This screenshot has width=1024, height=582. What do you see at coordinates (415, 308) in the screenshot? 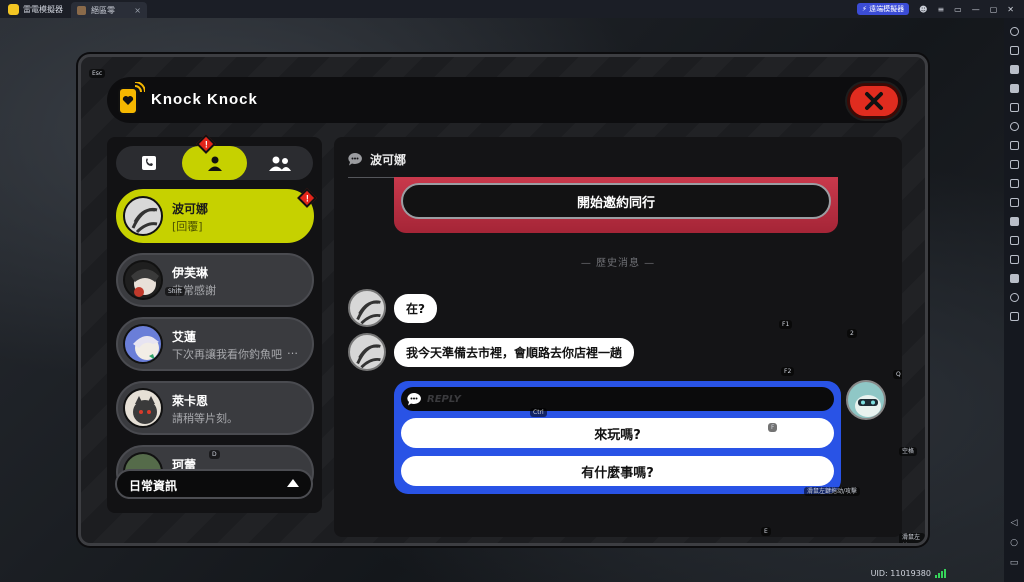
I see `message-bubble: 在?` at bounding box center [415, 308].